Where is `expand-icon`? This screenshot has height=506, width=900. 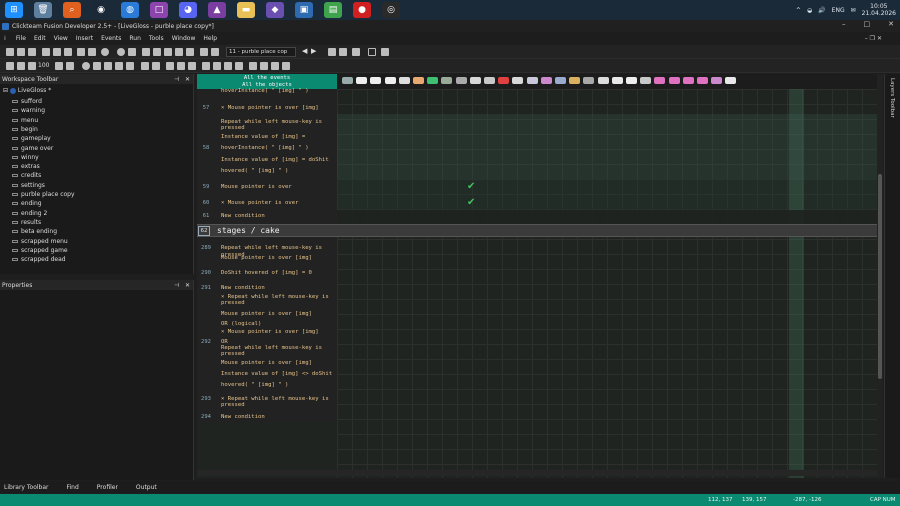 expand-icon is located at coordinates (264, 66).